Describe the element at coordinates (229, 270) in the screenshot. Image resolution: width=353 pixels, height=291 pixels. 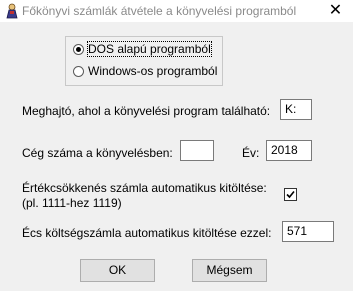
I see `cancel-button: Mégsem` at that location.